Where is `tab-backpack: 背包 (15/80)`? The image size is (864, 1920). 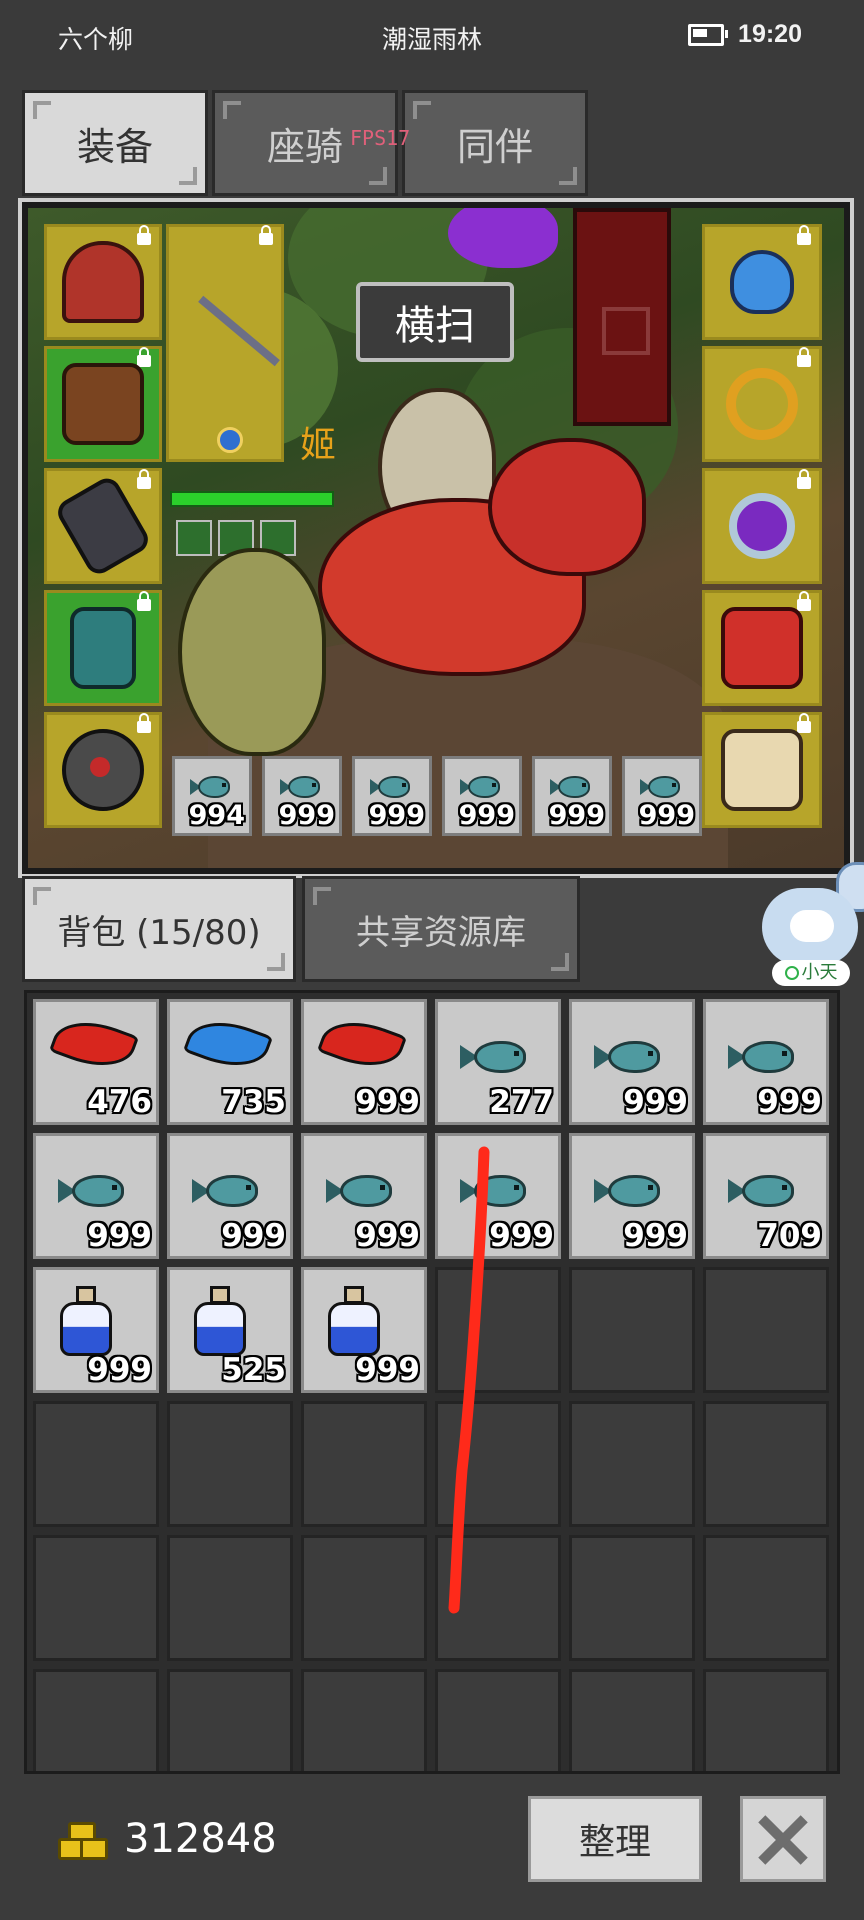 tab-backpack: 背包 (15/80) is located at coordinates (159, 929).